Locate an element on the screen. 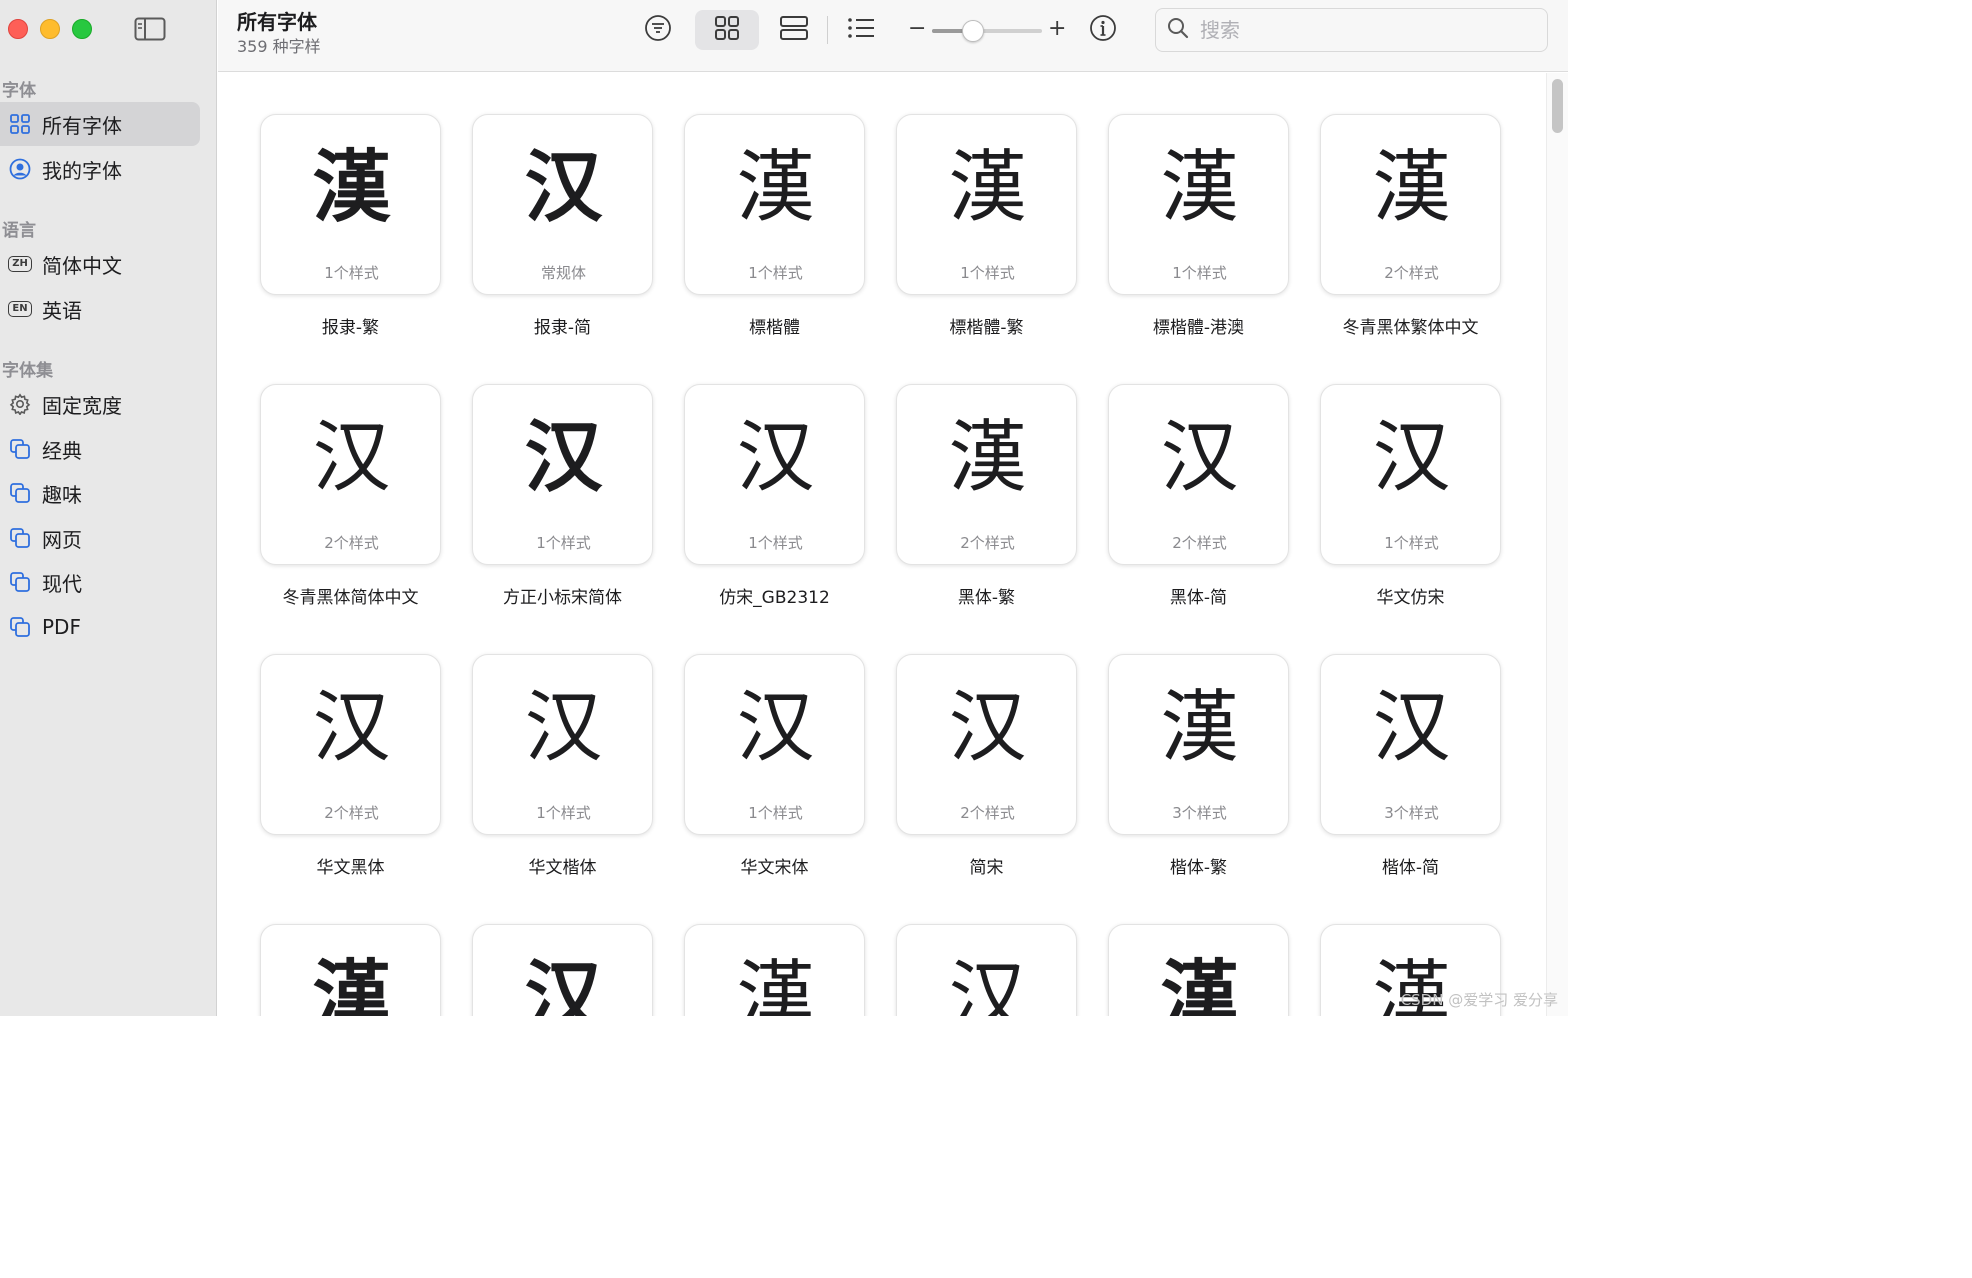  font-tile: 汉 2个样式 华文黑体 is located at coordinates (350, 789).